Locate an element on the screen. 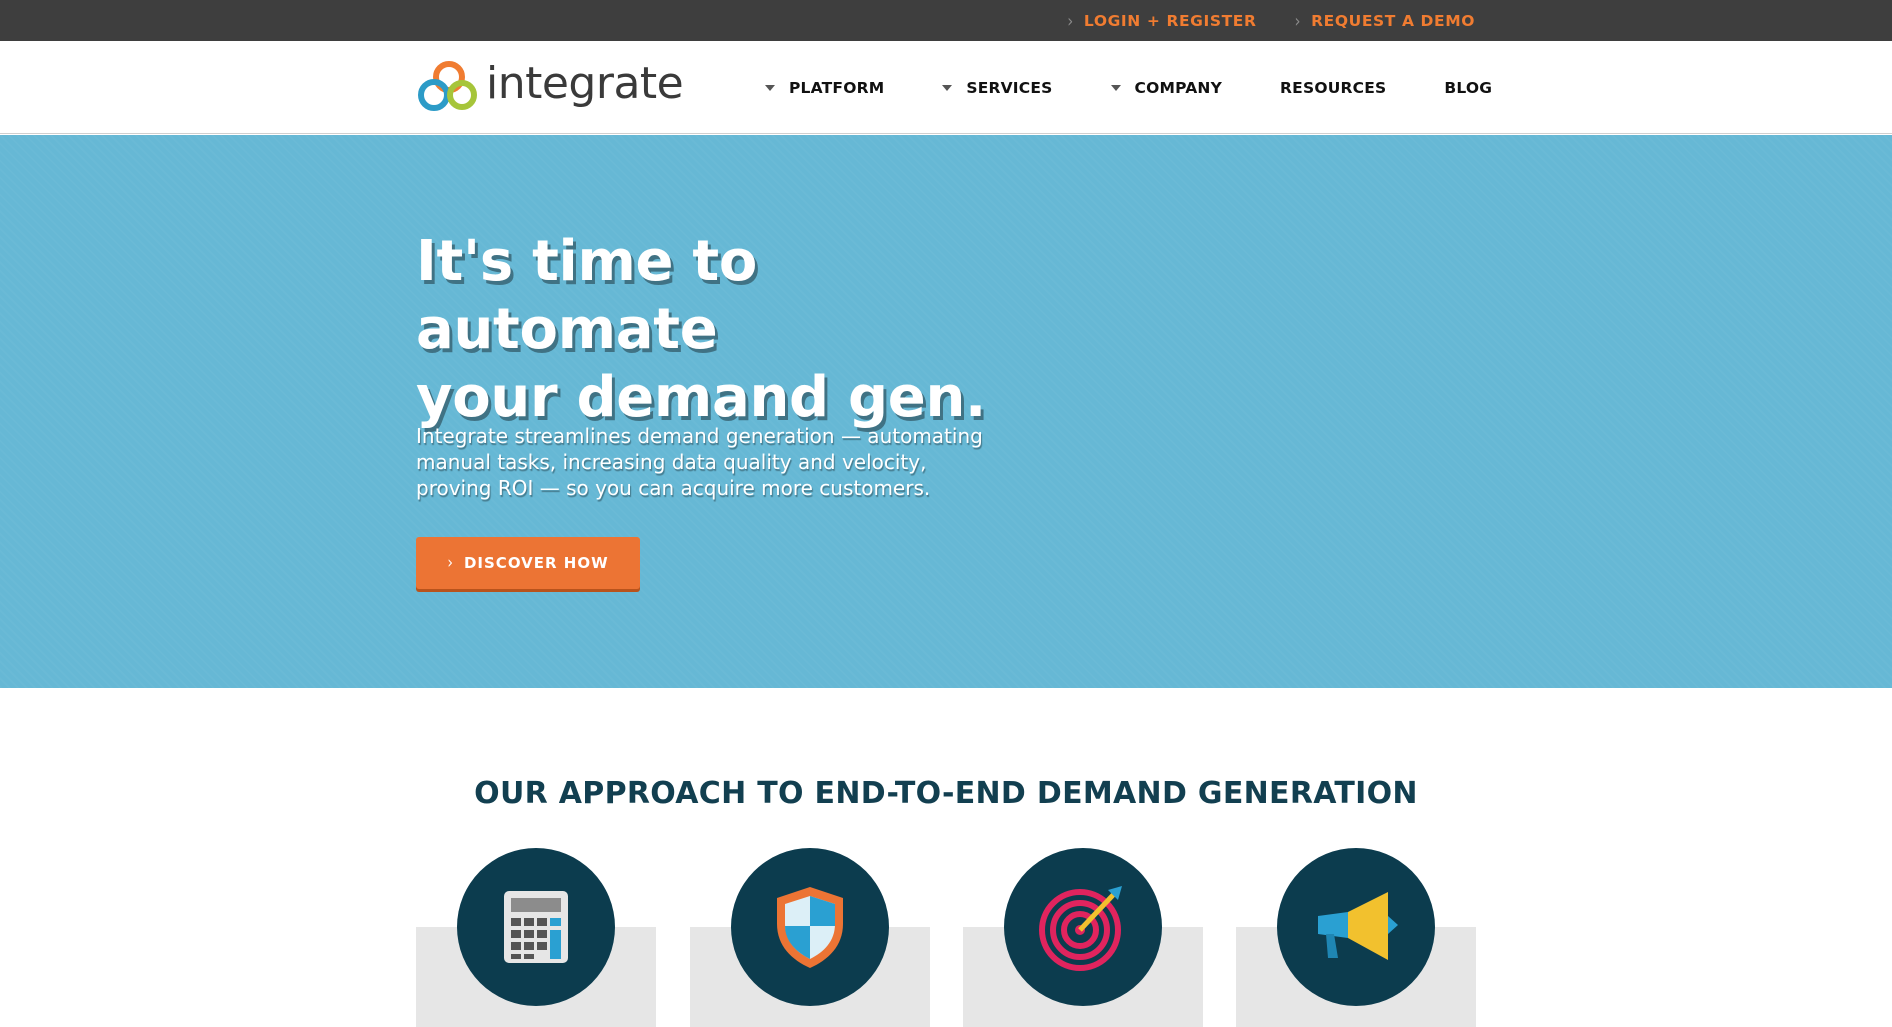  target-icon is located at coordinates (1083, 927).